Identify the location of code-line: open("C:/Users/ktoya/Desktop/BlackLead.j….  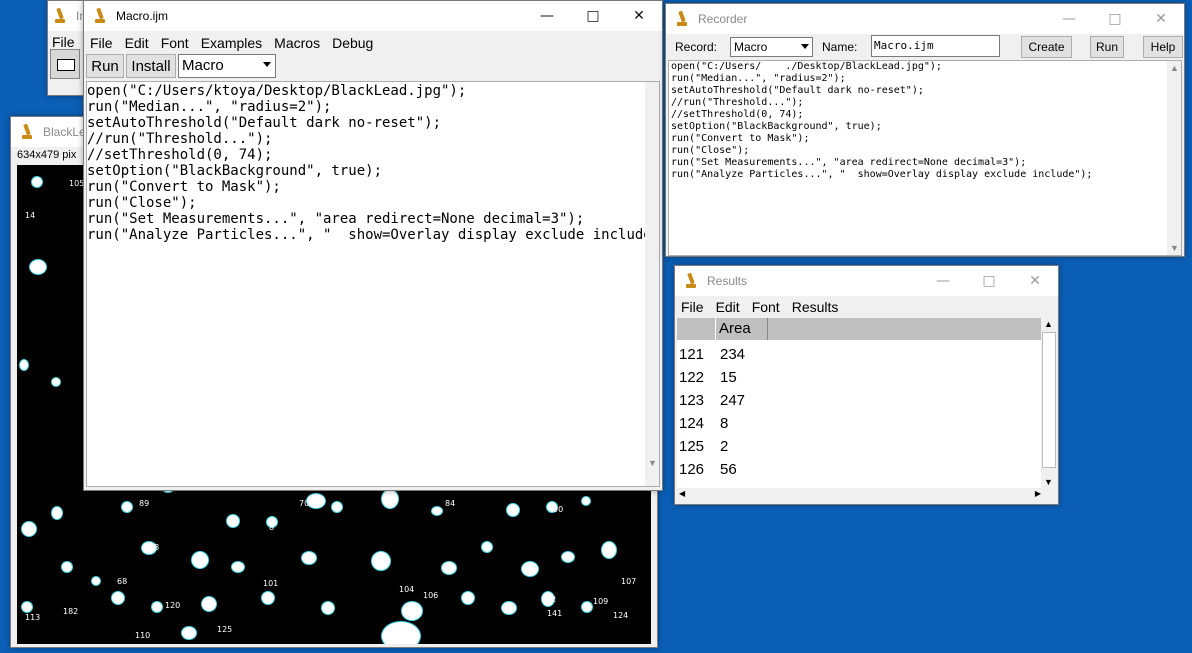
(277, 91).